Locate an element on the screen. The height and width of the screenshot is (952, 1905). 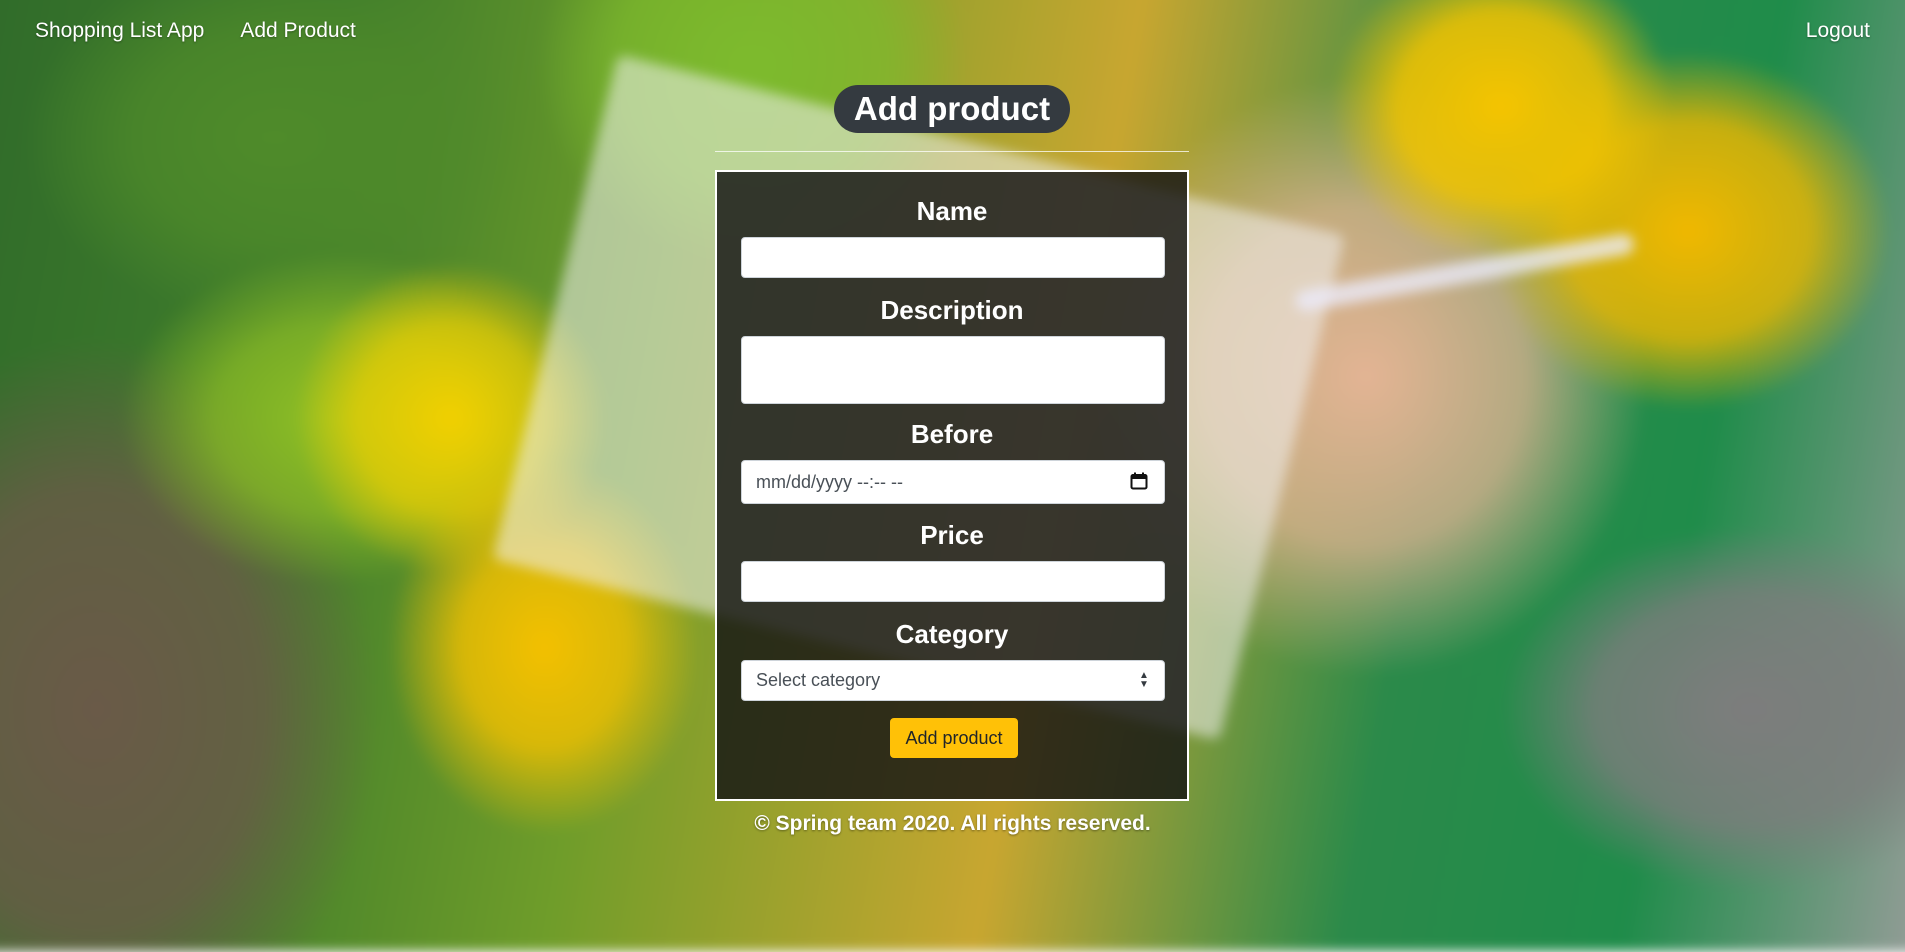
category-select: Select category ▲ ▼ is located at coordinates (953, 680).